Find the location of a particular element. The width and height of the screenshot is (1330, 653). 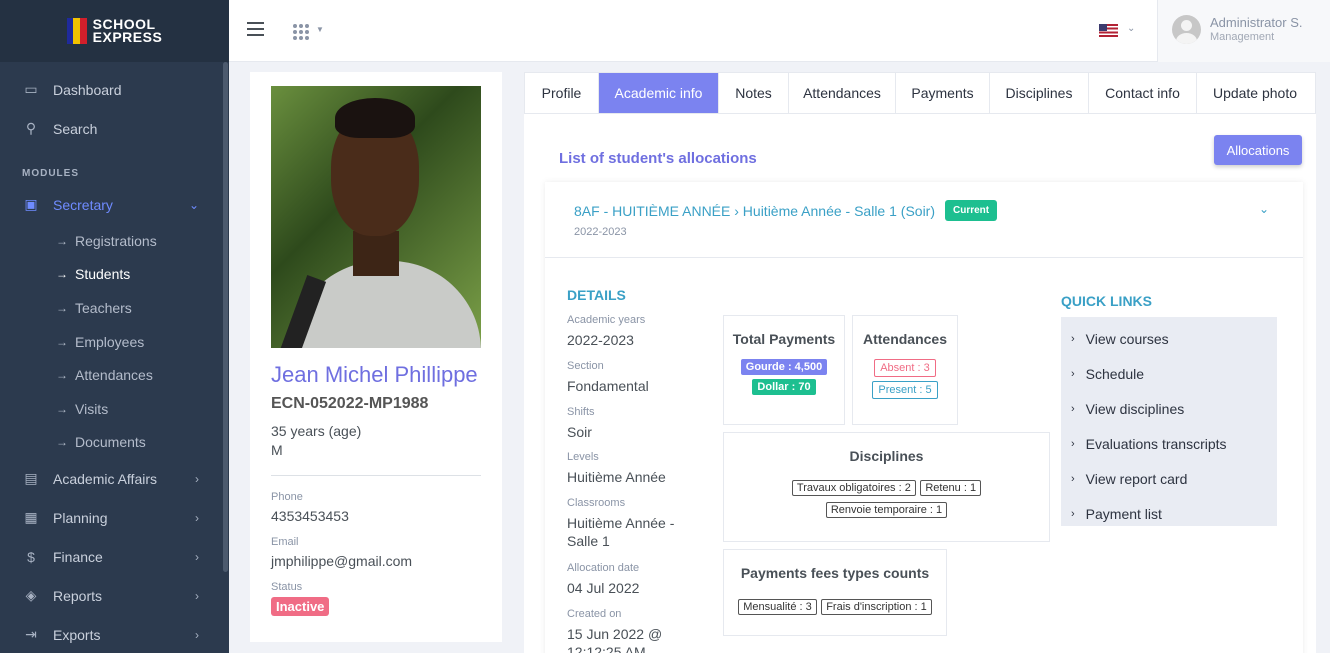

sidebar-item-label: Reports is located at coordinates (78, 595).